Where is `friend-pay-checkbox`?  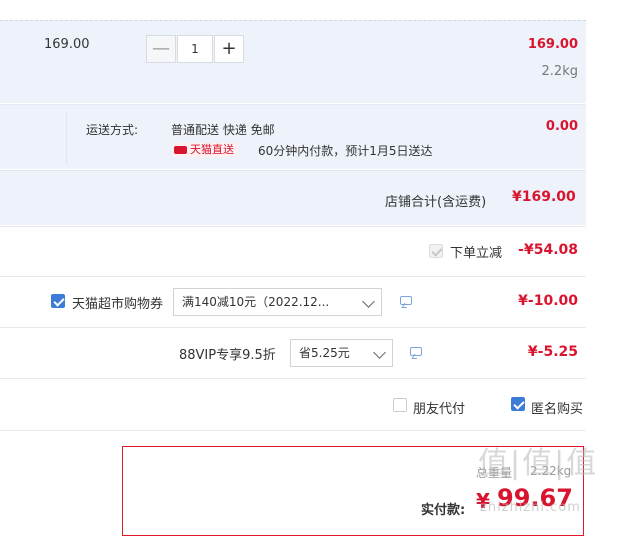
friend-pay-checkbox is located at coordinates (400, 405).